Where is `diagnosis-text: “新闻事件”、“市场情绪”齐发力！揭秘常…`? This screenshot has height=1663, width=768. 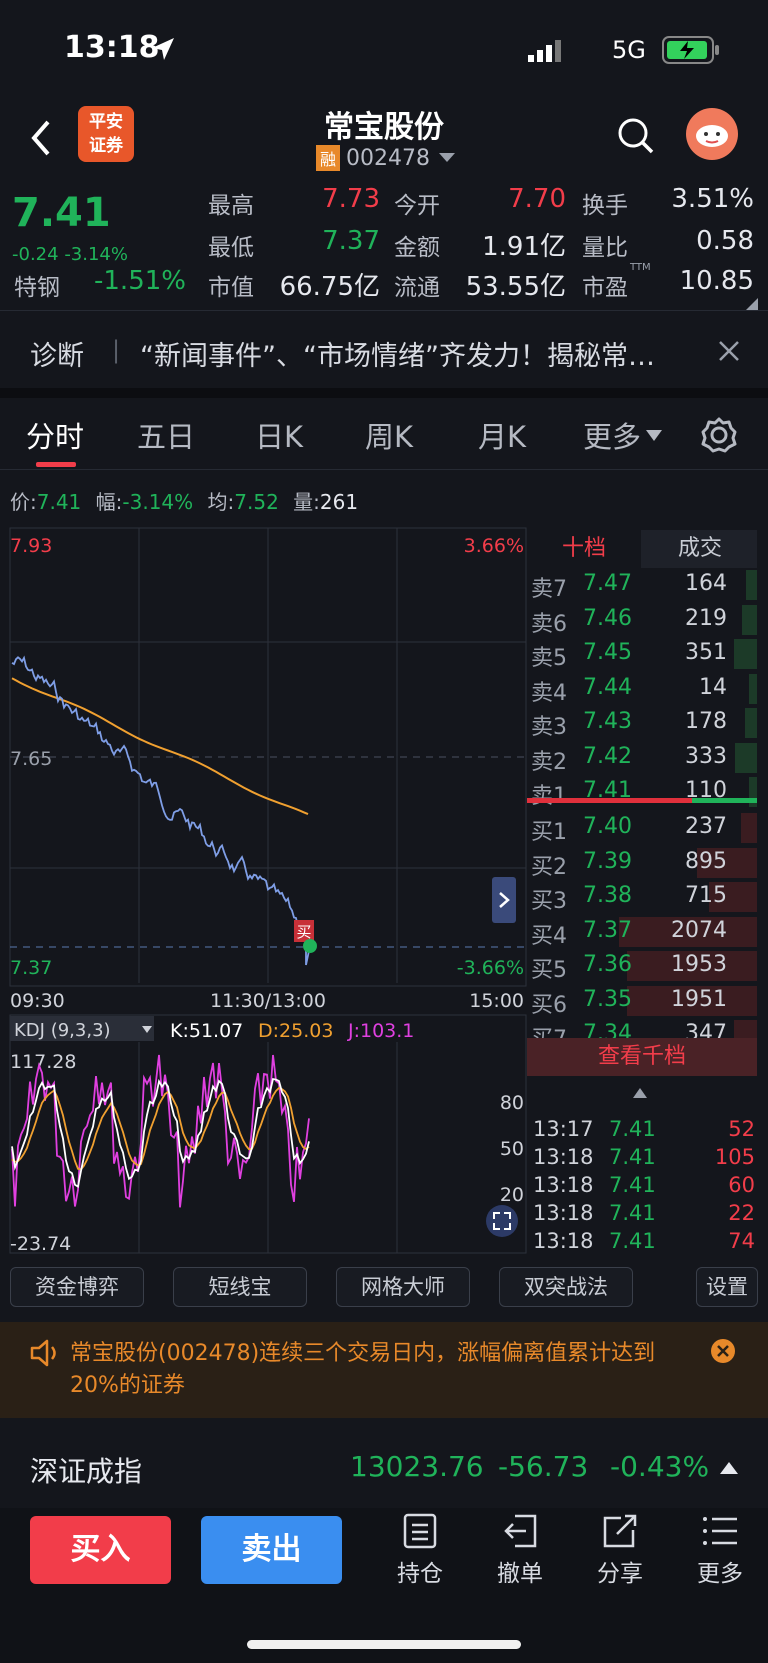 diagnosis-text: “新闻事件”、“市场情绪”齐发力！揭秘常… is located at coordinates (420, 353).